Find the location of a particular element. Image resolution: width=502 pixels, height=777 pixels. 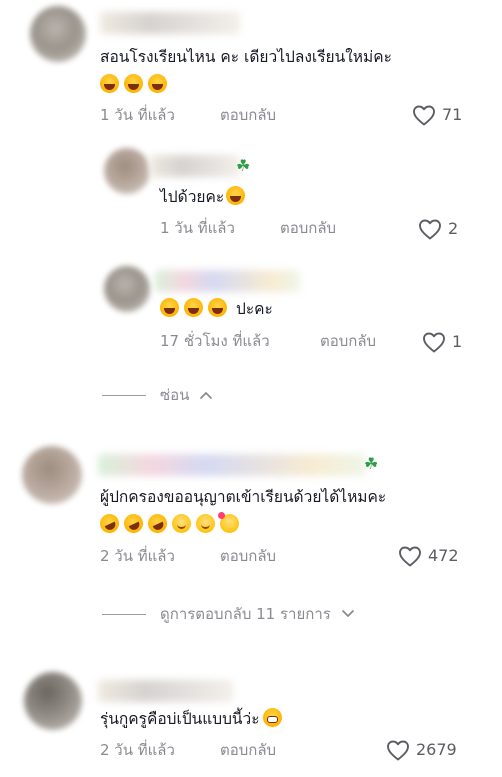

comment-text: ปะคะ is located at coordinates (216, 309).